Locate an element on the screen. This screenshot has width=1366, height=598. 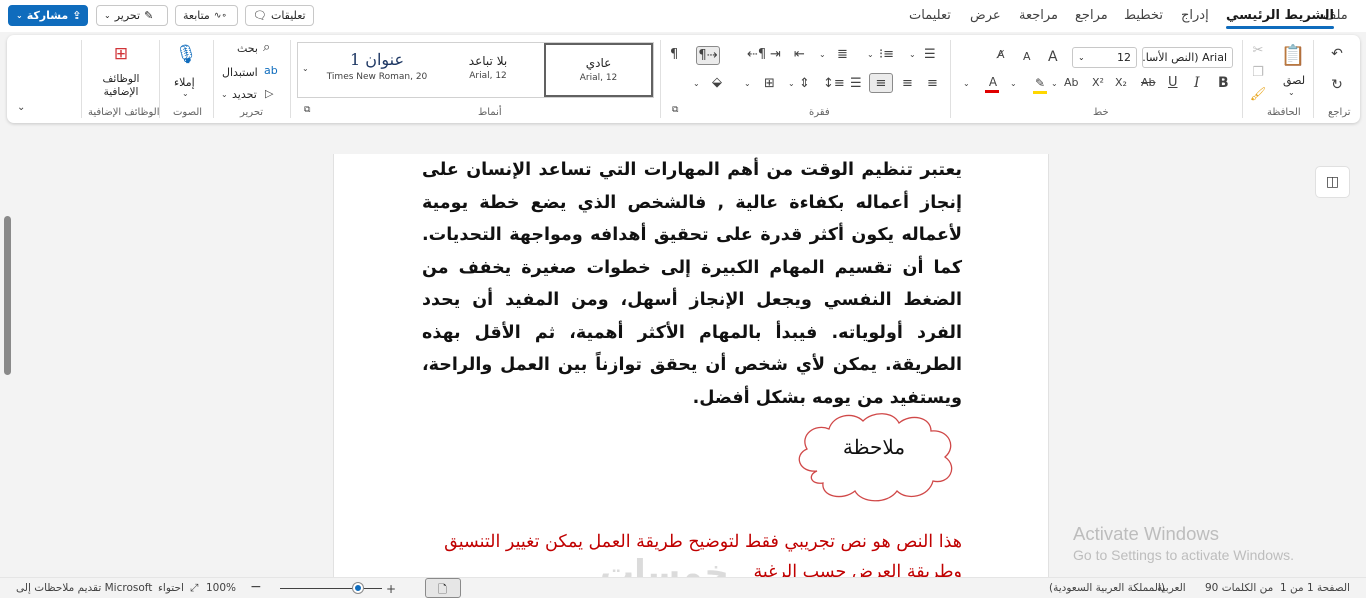
shrink-font-icon: A is located at coordinates (1027, 56).